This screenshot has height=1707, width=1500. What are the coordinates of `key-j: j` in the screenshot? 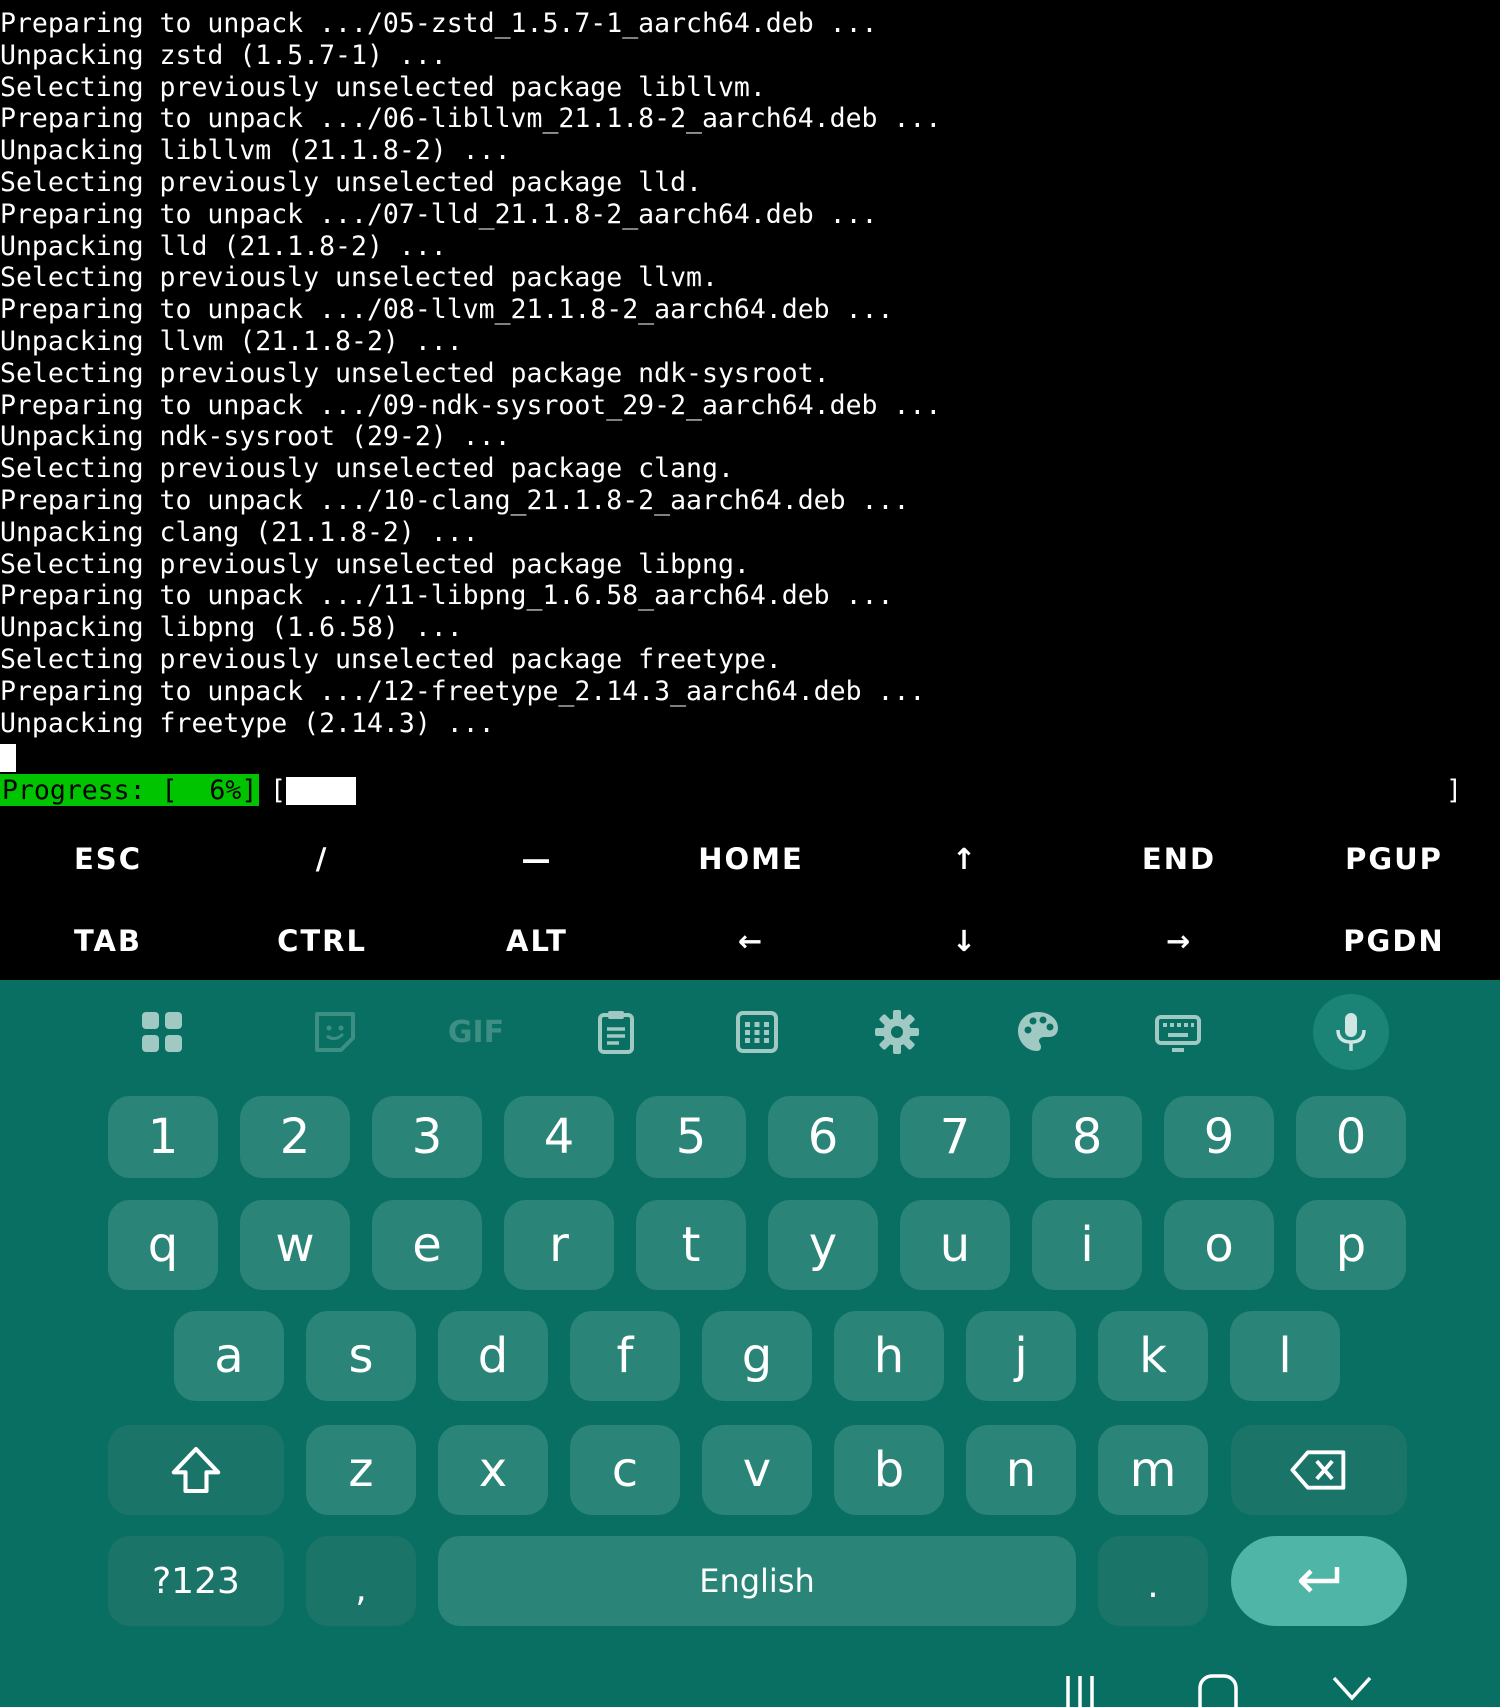 It's located at (1021, 1356).